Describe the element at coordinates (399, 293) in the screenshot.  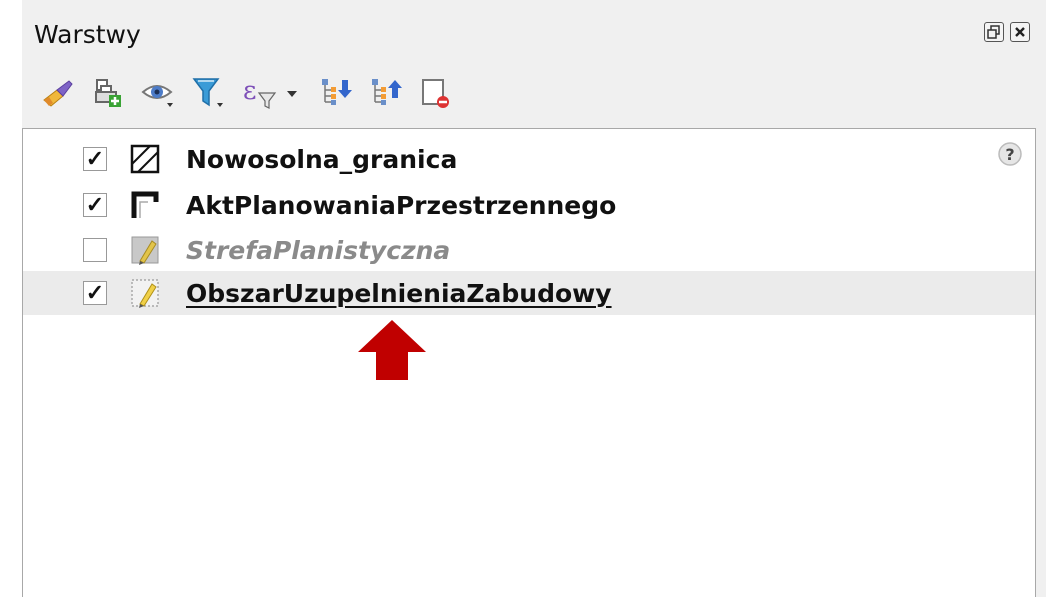
I see `layer-name: ObszarUzupelnieniaZabudowy` at that location.